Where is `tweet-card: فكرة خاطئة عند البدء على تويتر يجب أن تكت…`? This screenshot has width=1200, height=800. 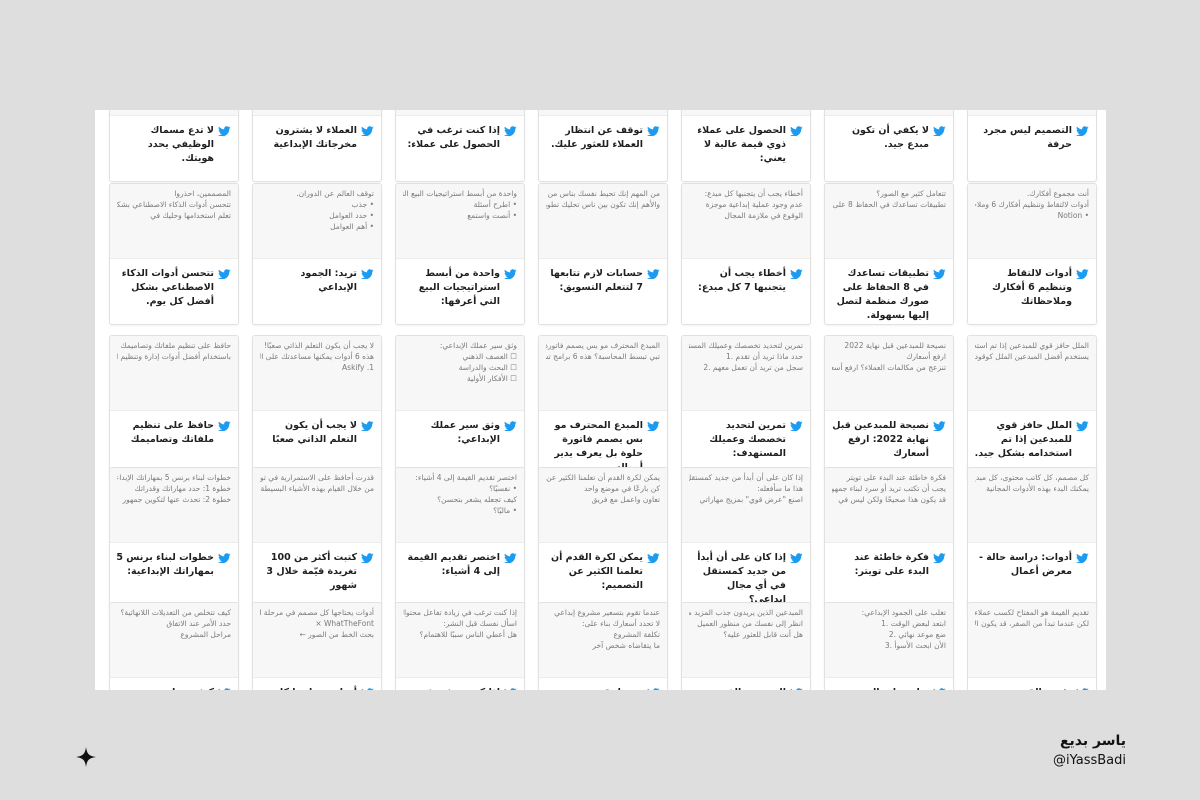 tweet-card: فكرة خاطئة عند البدء على تويتر يجب أن تكت… is located at coordinates (889, 538).